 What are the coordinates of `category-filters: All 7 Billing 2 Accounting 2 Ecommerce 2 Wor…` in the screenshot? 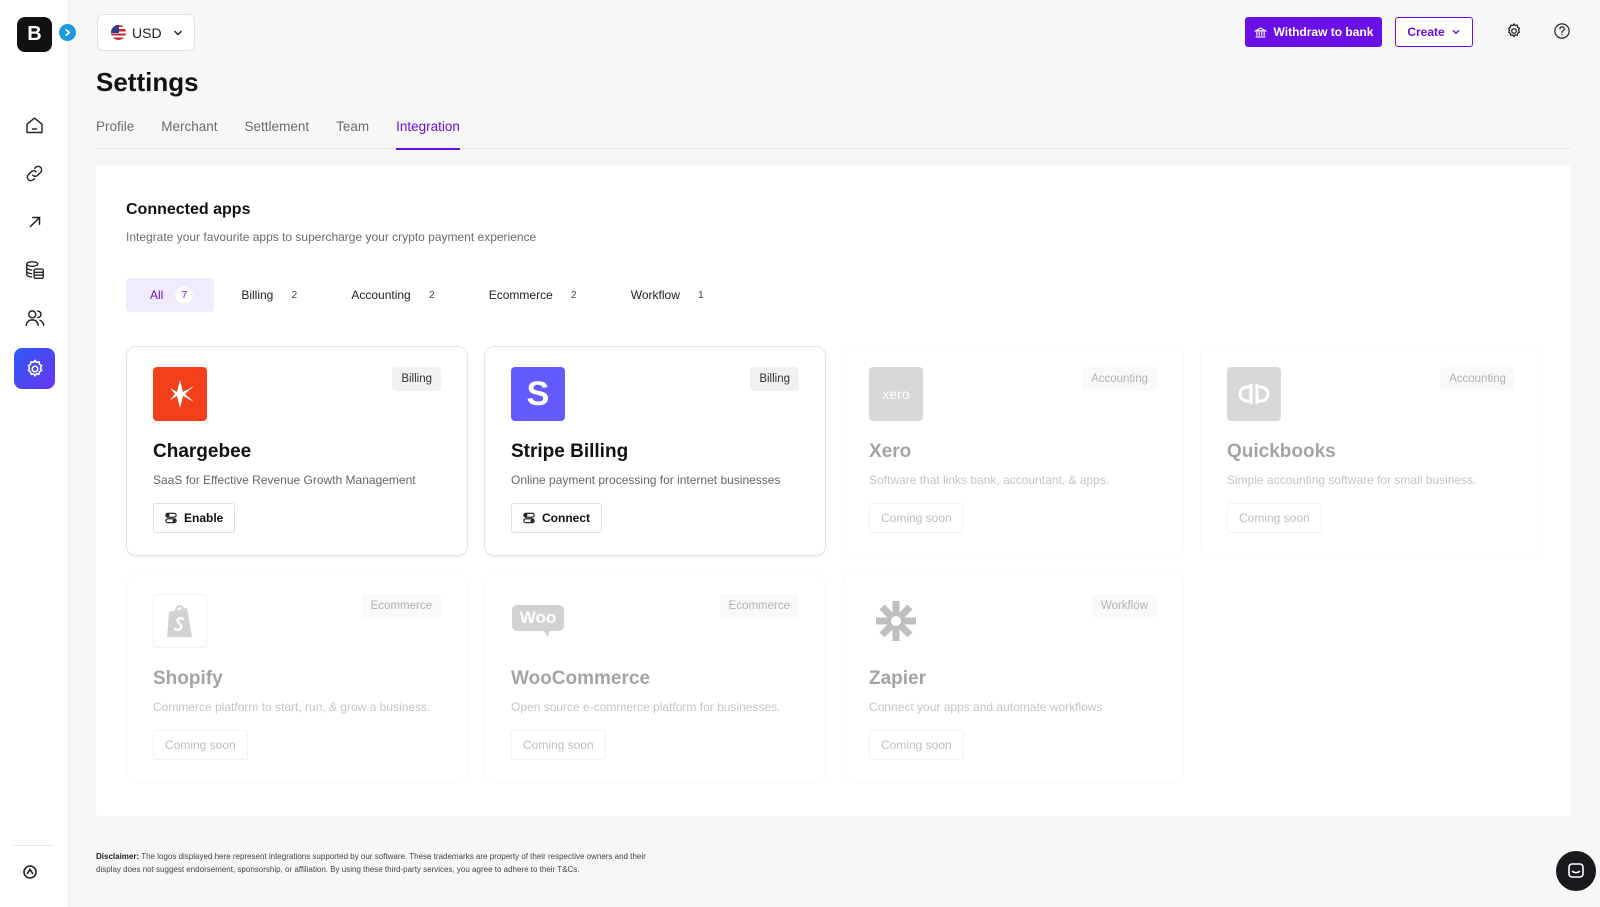 It's located at (428, 295).